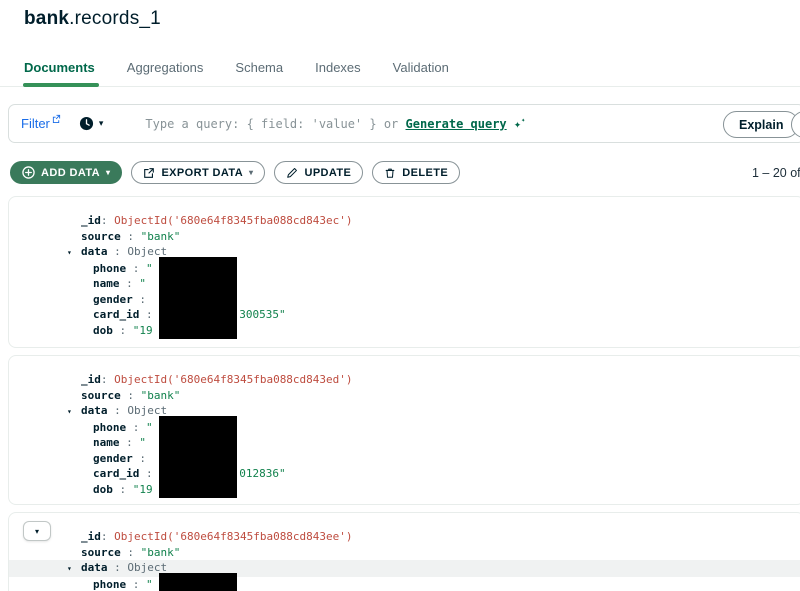  What do you see at coordinates (61, 85) in the screenshot?
I see `active-tab-underline` at bounding box center [61, 85].